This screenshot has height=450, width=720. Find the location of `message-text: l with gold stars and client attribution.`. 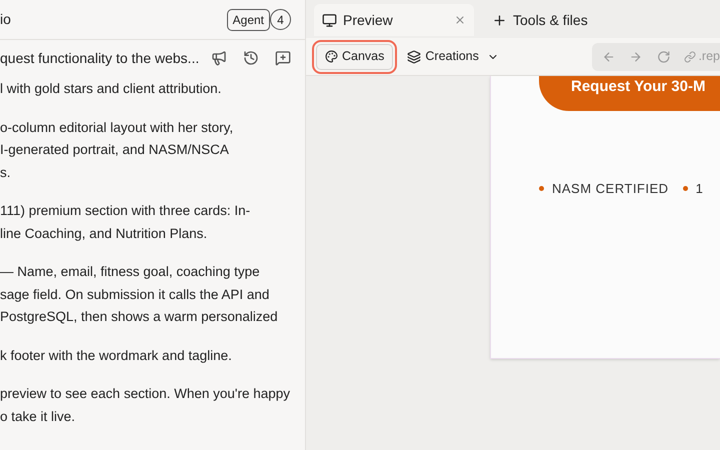

message-text: l with gold stars and client attribution. is located at coordinates (111, 89).